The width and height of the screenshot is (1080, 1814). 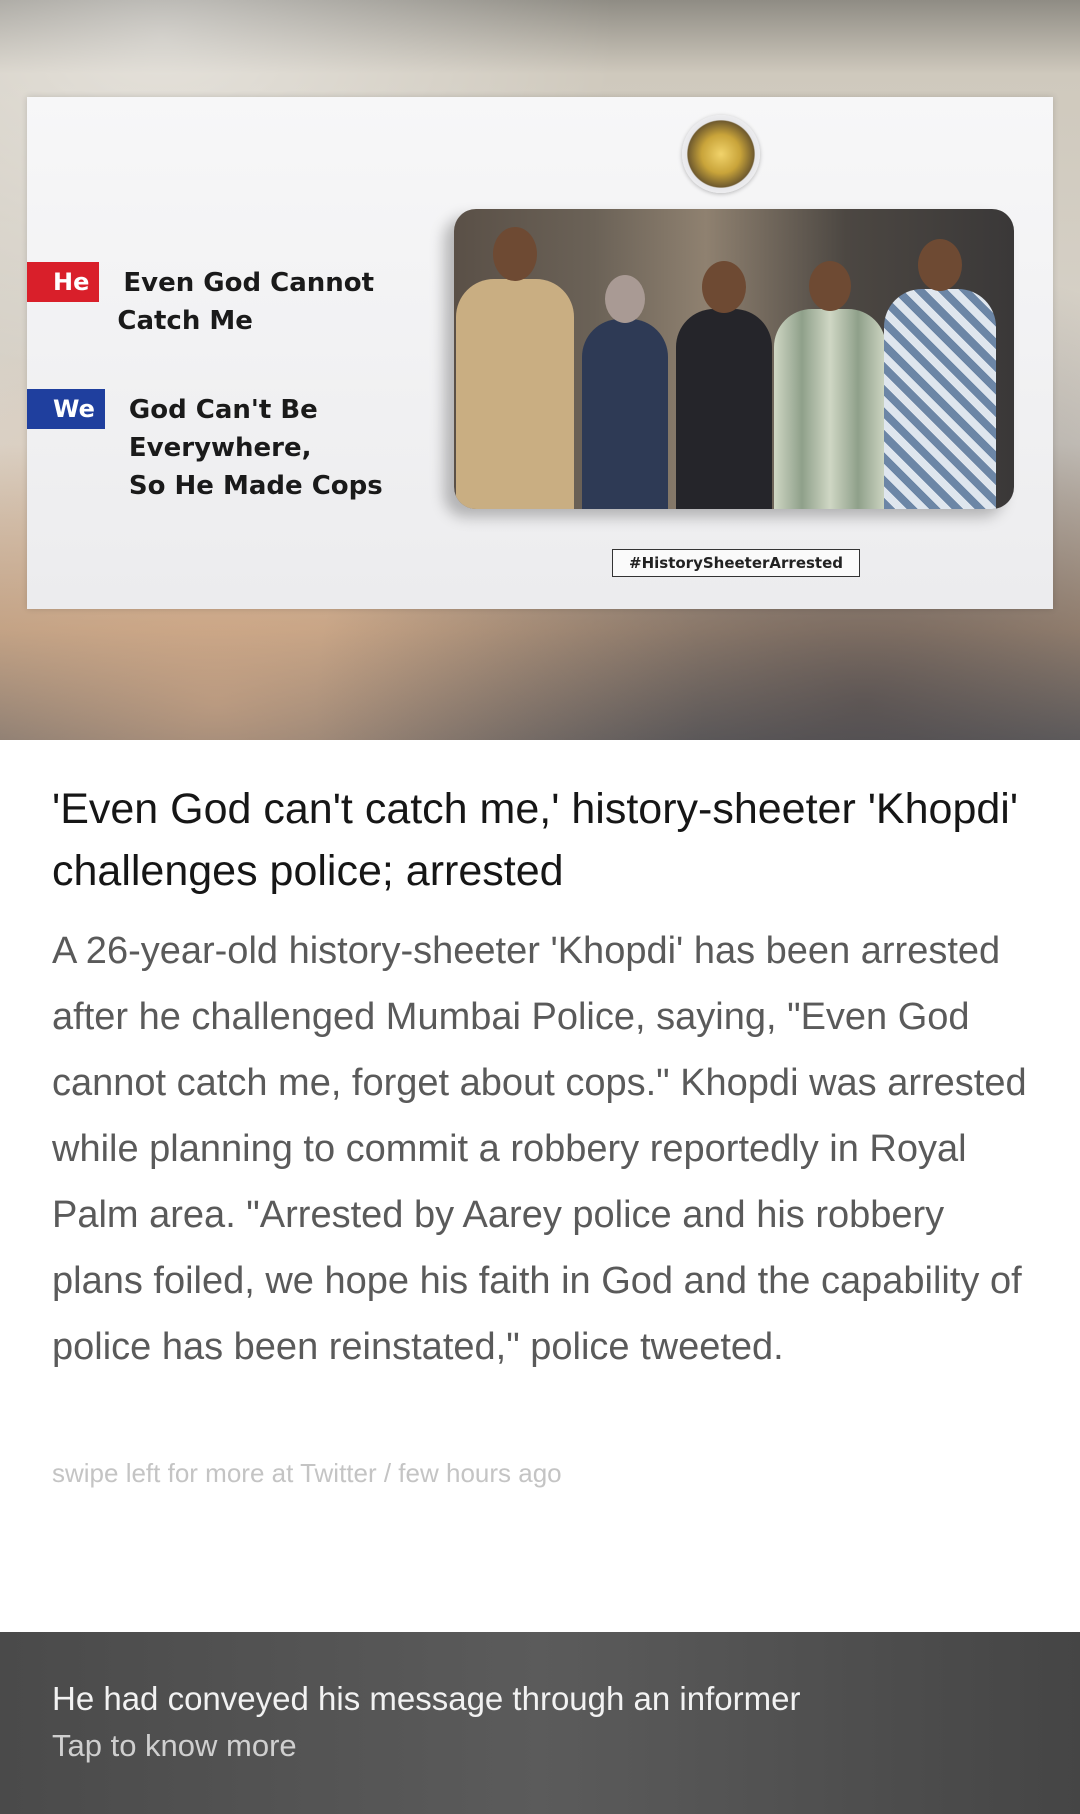 I want to click on he-quote-line: Catch Me, so click(x=185, y=321).